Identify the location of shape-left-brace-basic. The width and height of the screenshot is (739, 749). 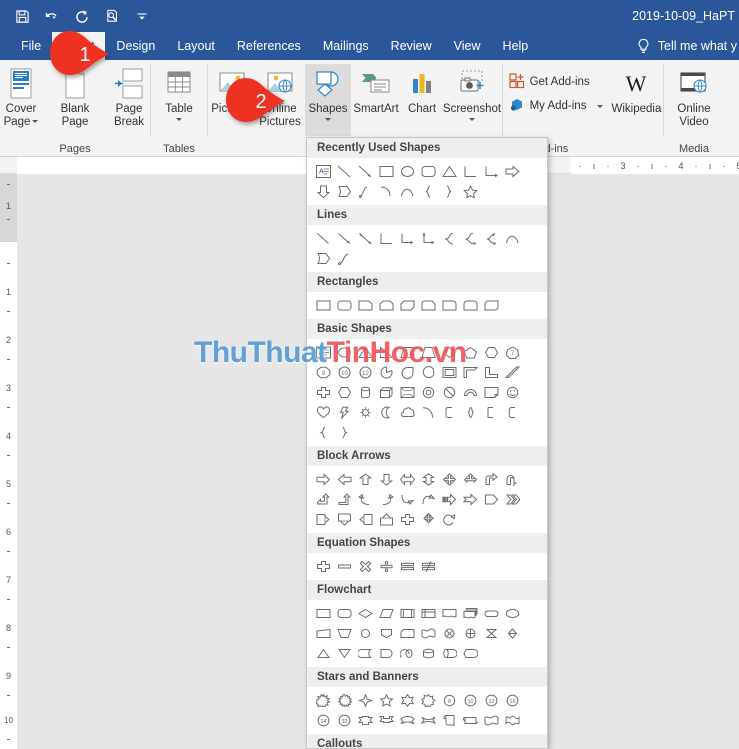
(323, 432).